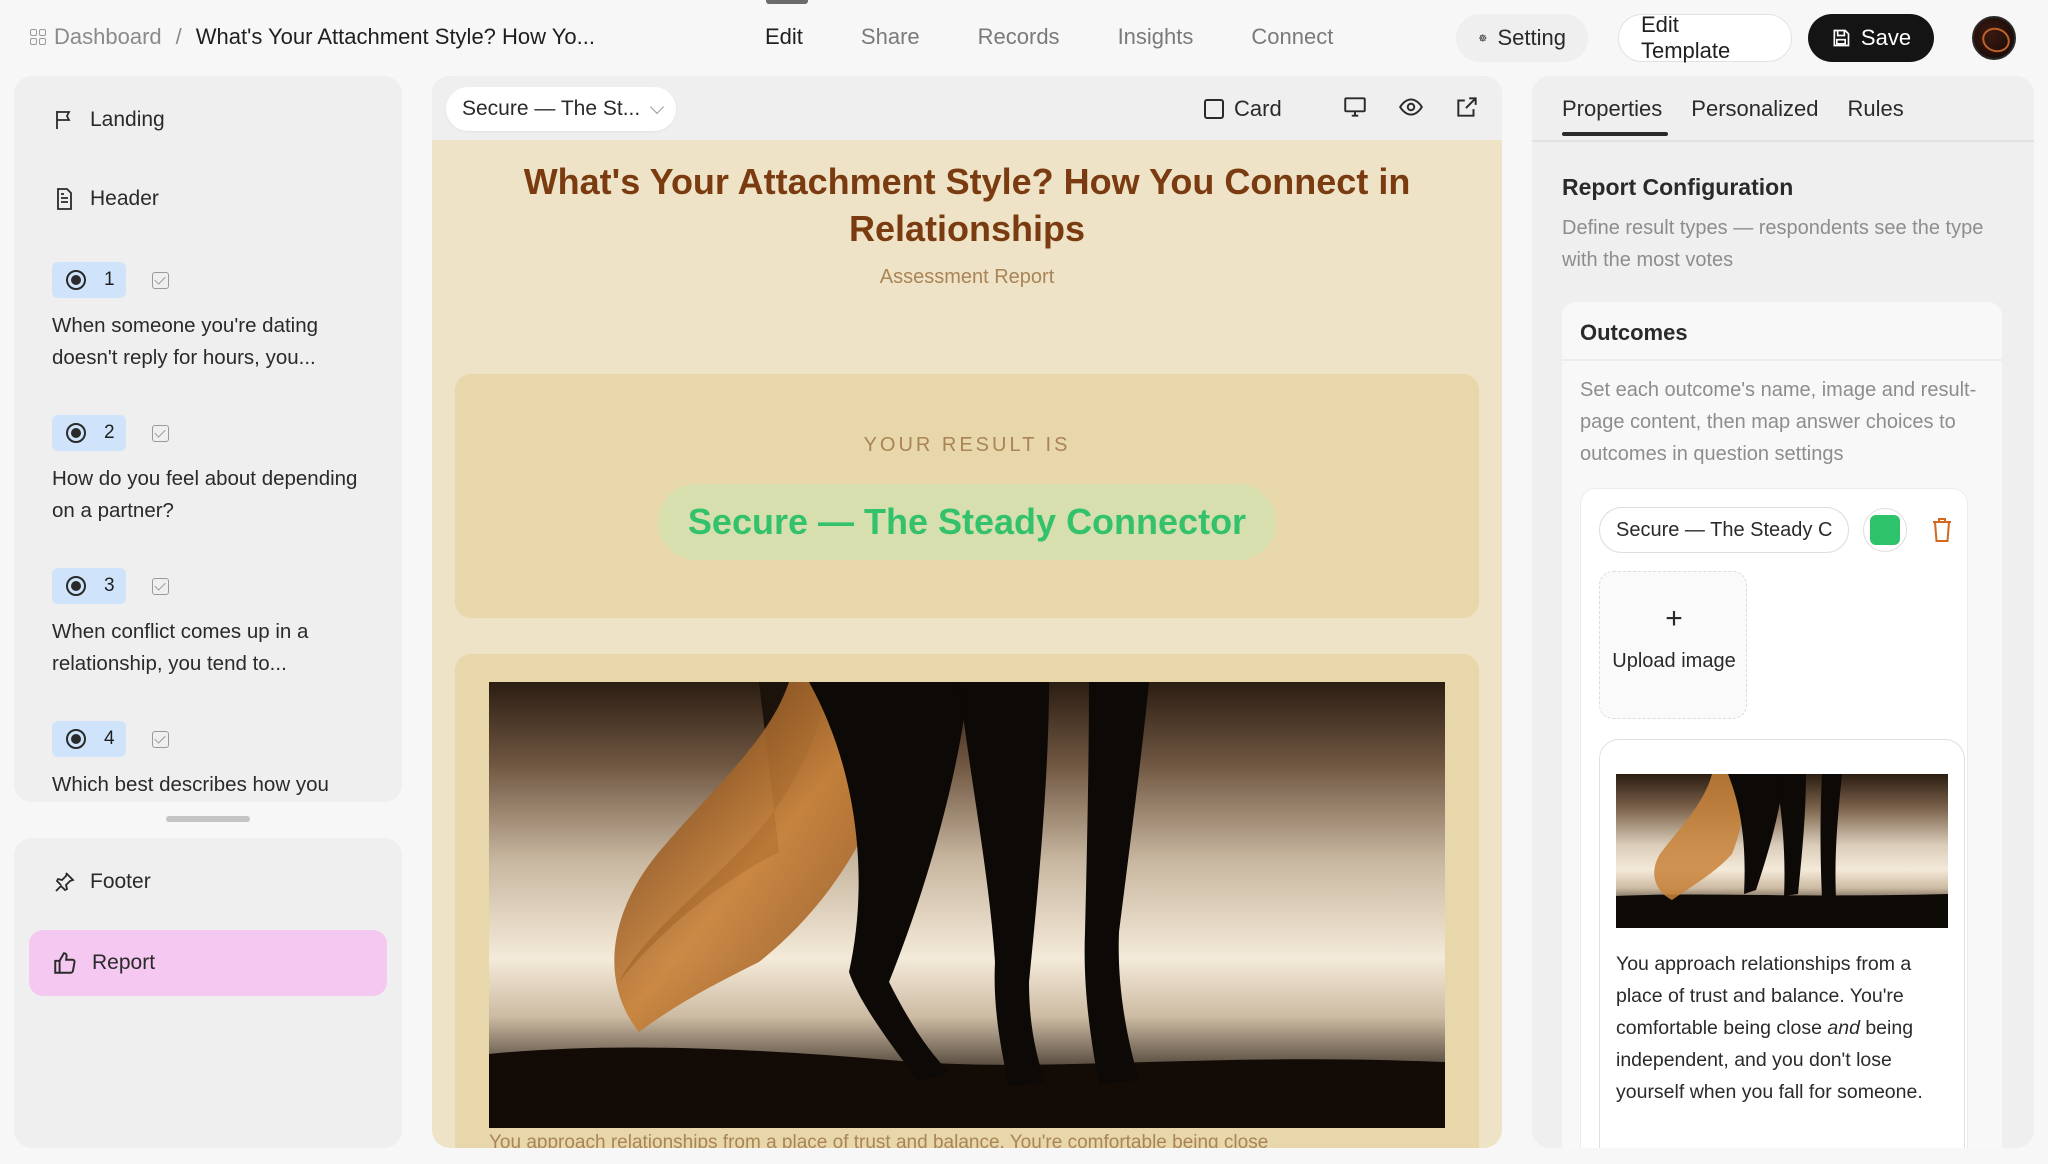  I want to click on tab-connect: Connect, so click(1292, 38).